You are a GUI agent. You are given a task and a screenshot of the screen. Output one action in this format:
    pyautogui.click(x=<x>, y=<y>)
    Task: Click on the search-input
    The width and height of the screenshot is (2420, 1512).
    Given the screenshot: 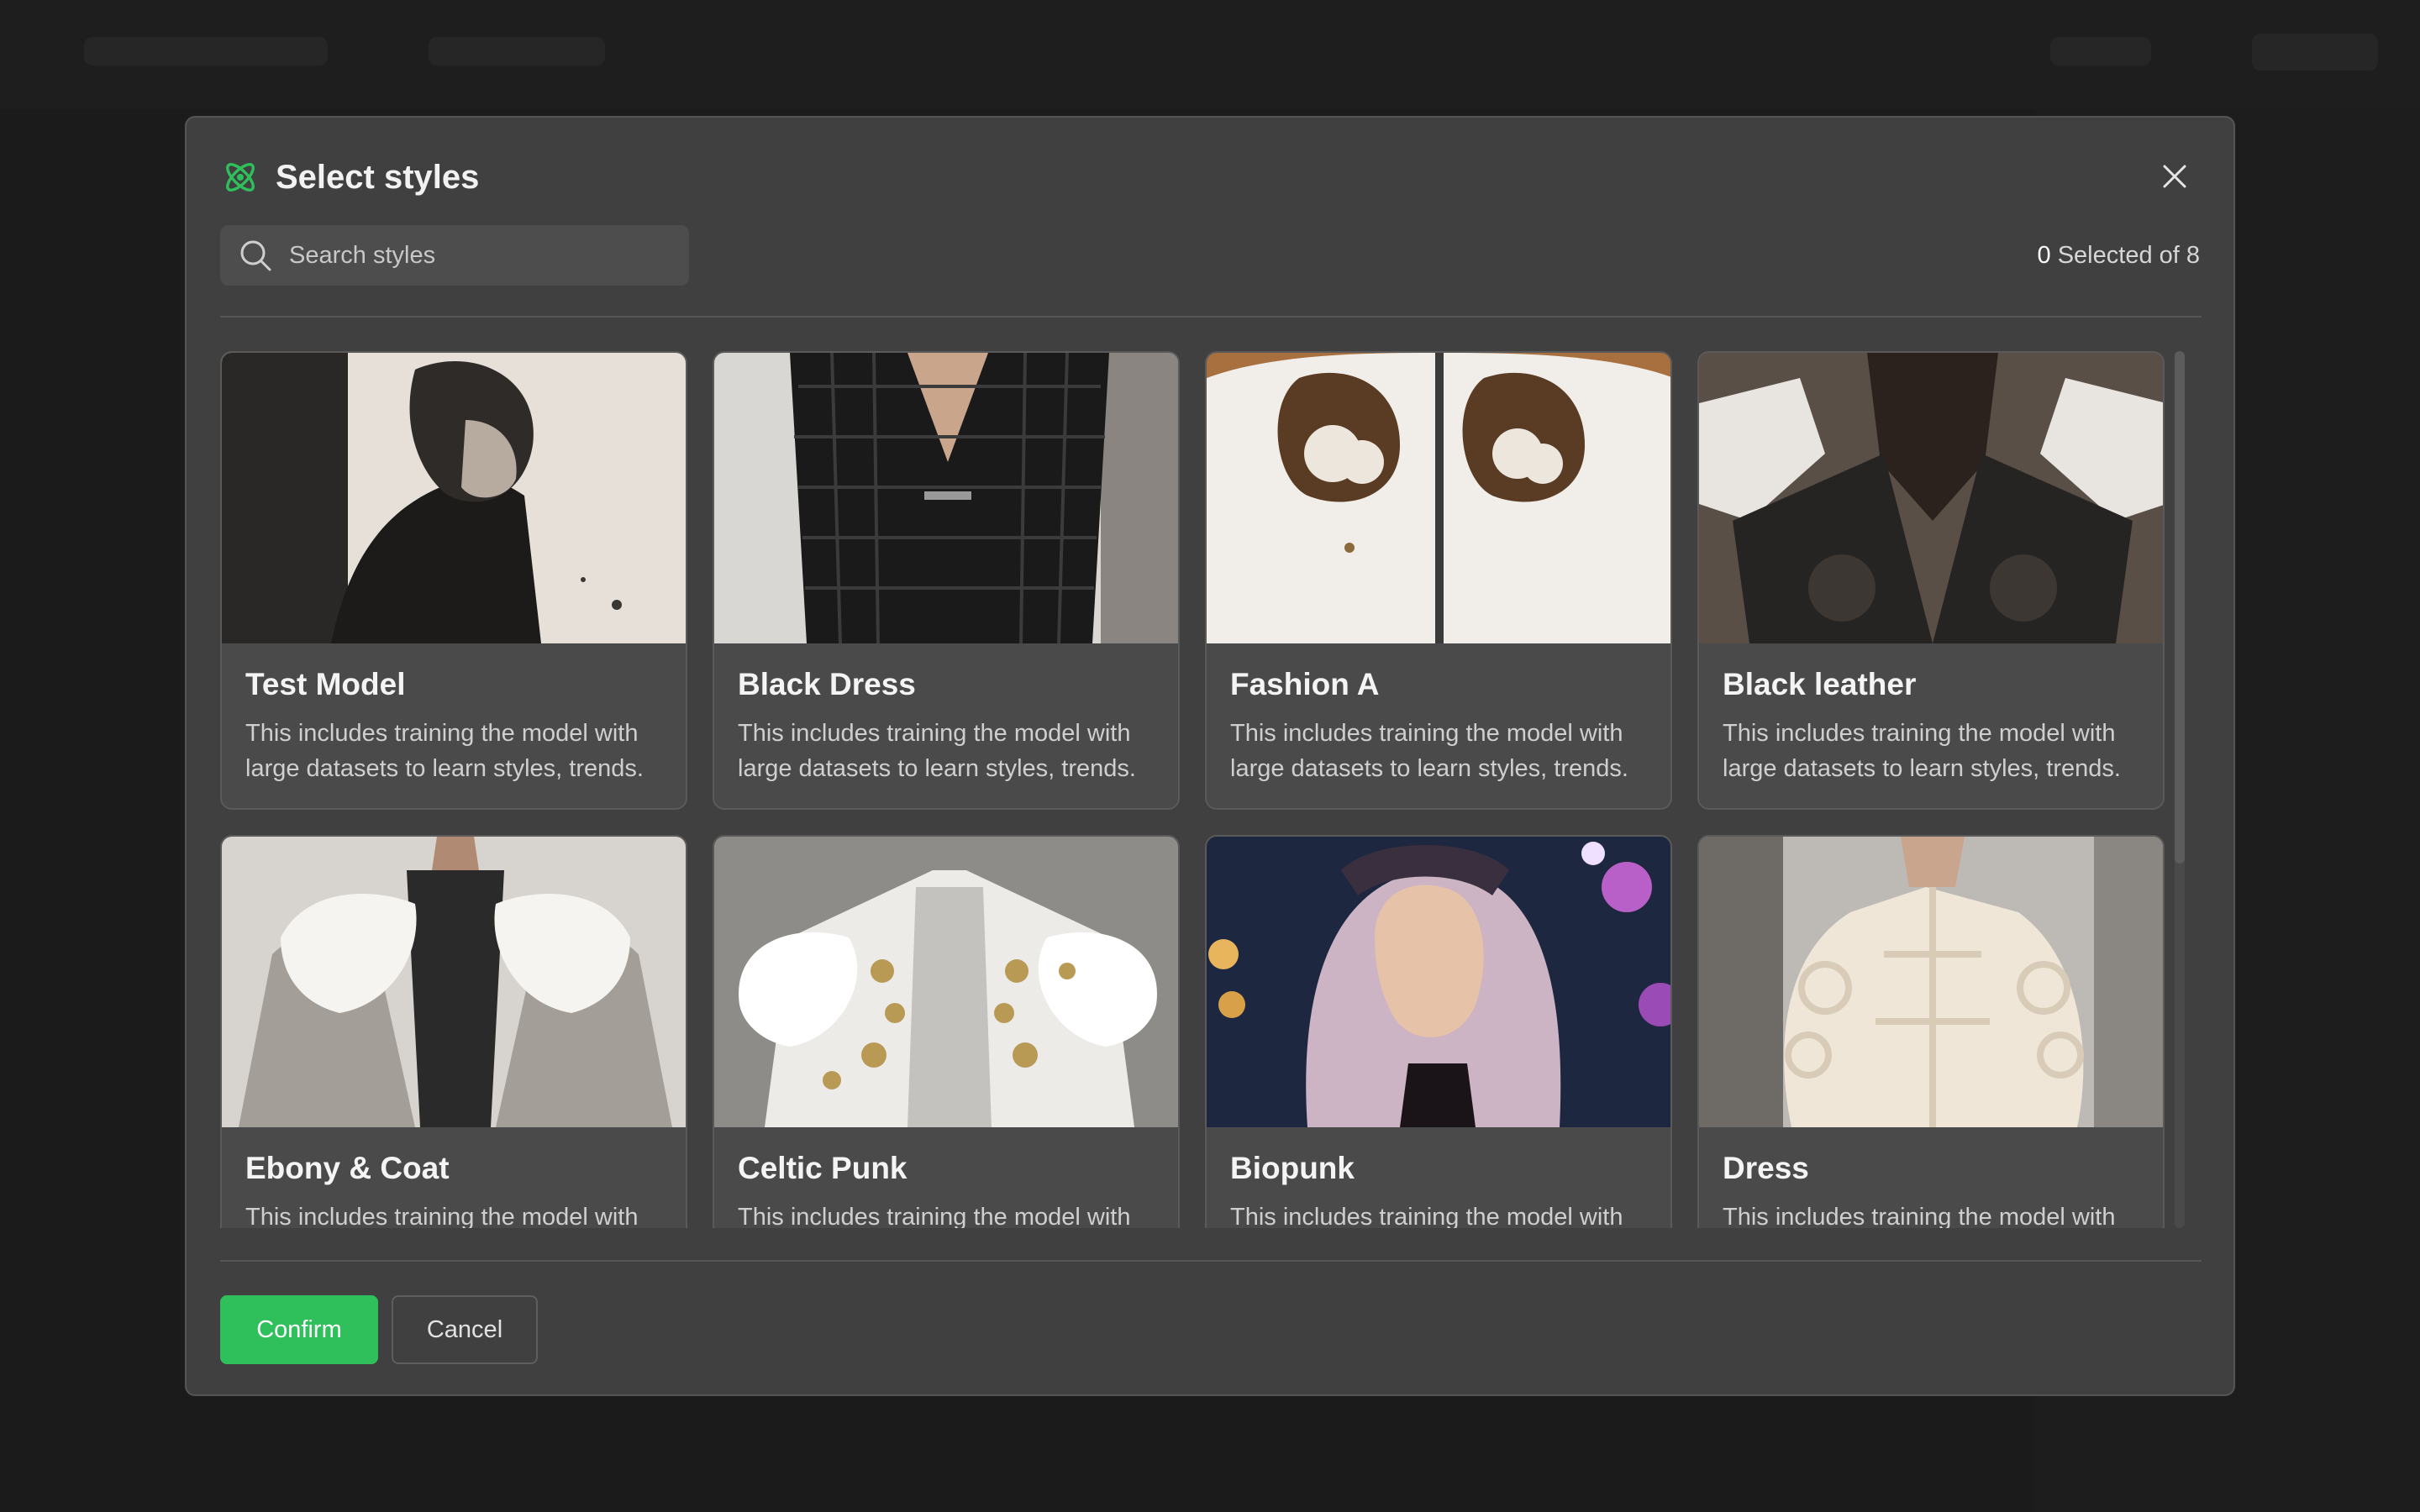 What is the action you would take?
    pyautogui.click(x=474, y=255)
    